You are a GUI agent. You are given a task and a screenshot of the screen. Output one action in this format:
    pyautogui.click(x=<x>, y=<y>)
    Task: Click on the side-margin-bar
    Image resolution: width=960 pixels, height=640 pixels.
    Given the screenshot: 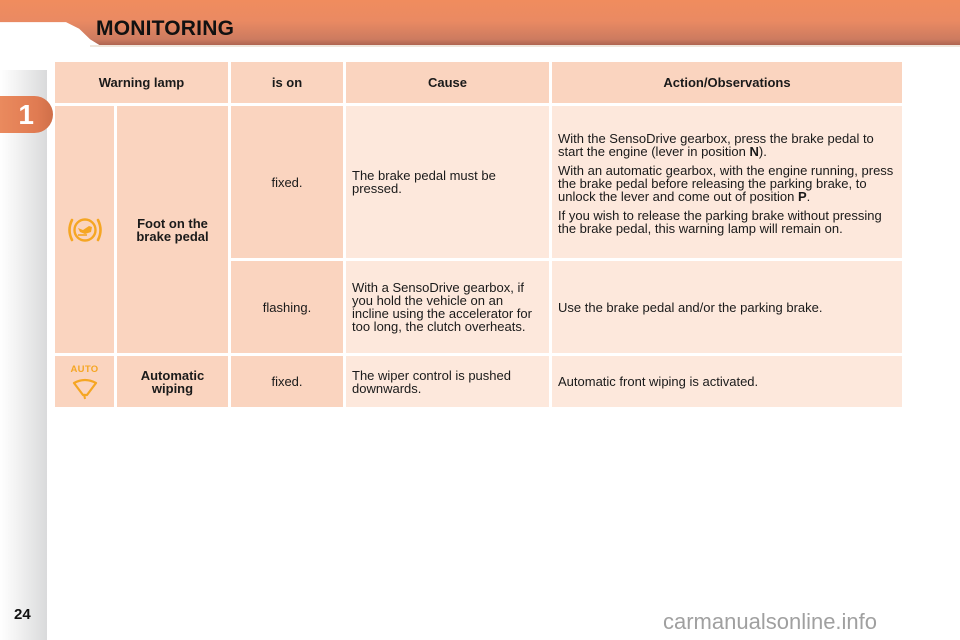 What is the action you would take?
    pyautogui.click(x=23, y=355)
    